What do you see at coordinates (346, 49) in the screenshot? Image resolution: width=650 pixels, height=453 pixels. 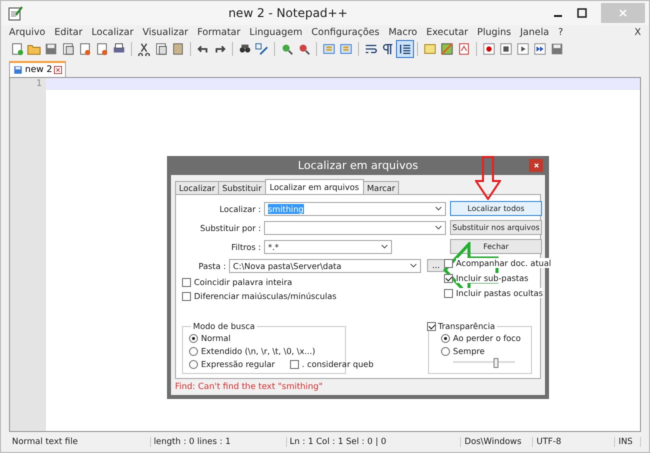 I see `sync-horizontal-icon` at bounding box center [346, 49].